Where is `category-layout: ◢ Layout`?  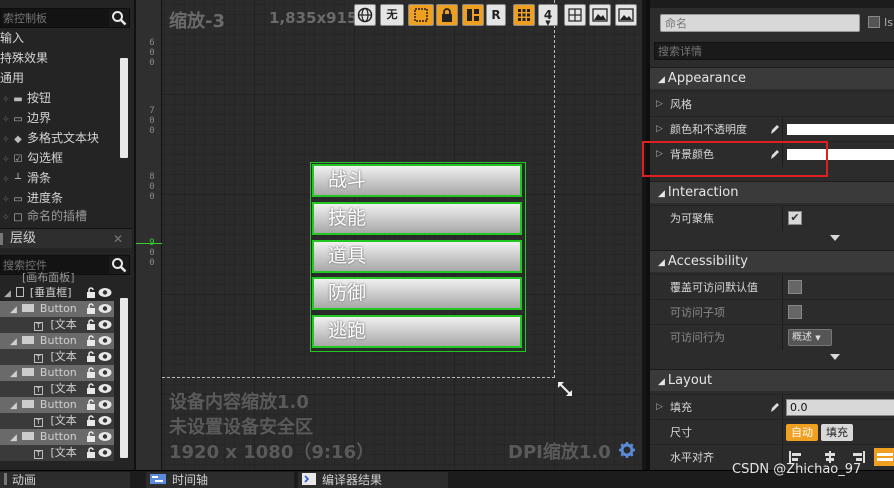 category-layout: ◢ Layout is located at coordinates (772, 380).